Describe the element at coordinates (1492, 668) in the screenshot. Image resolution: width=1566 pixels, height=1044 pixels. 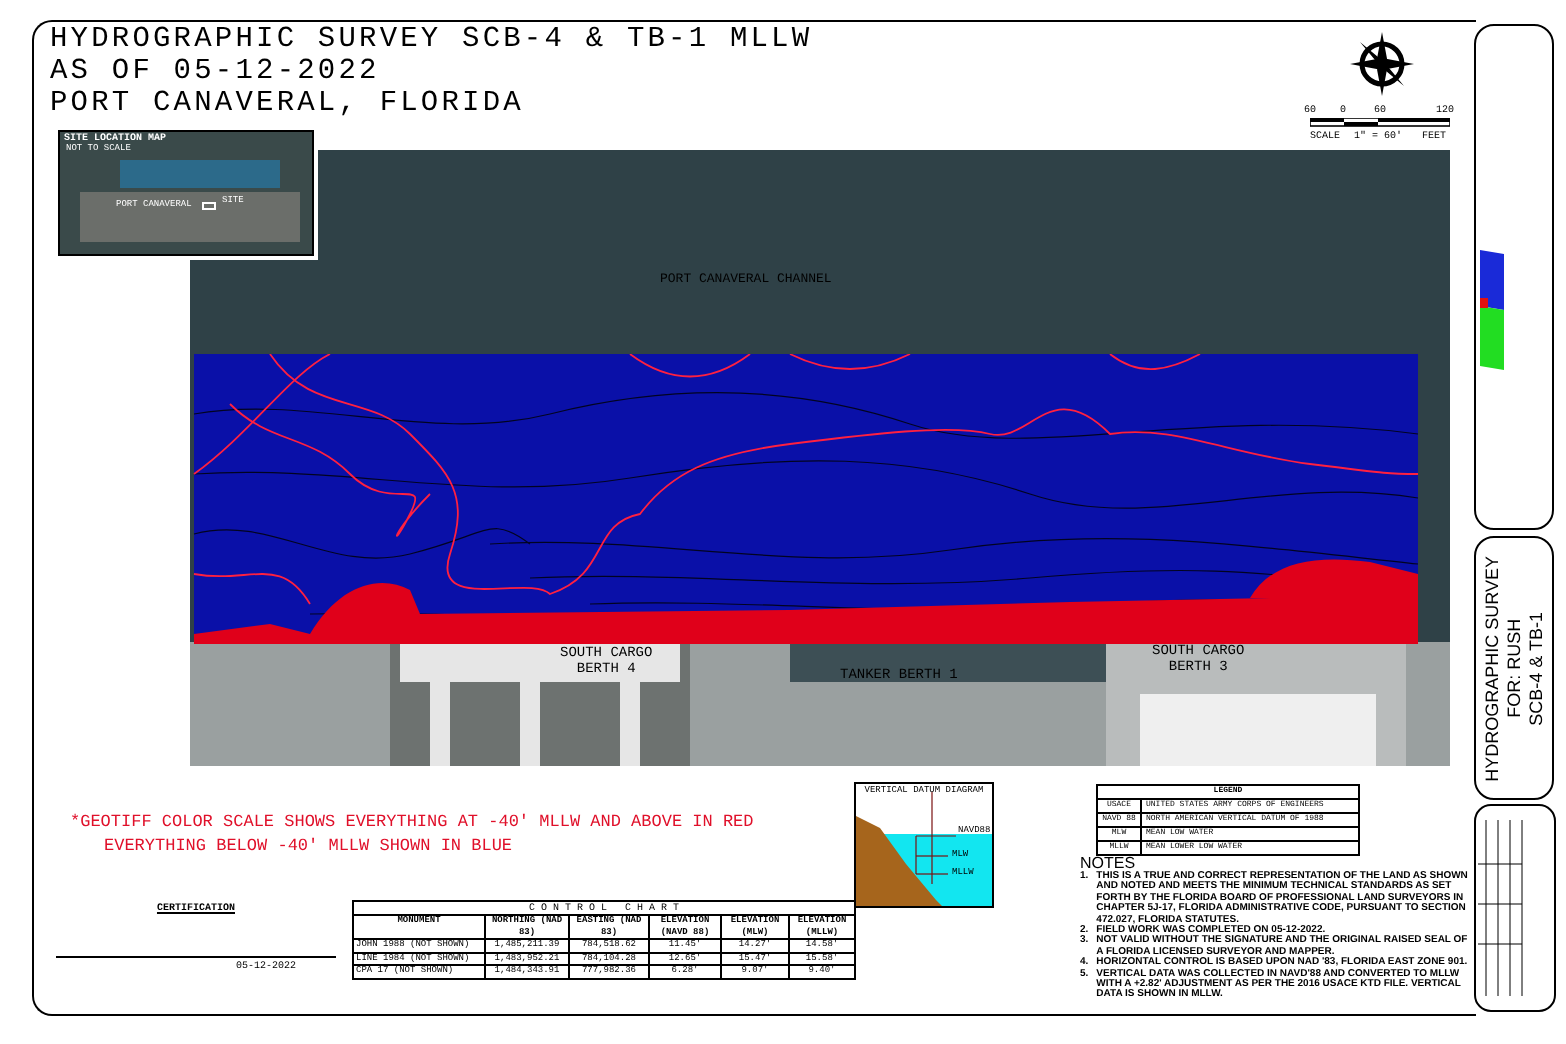
I see `title-block-line: HYDROGRAPHIC SURVEY` at that location.